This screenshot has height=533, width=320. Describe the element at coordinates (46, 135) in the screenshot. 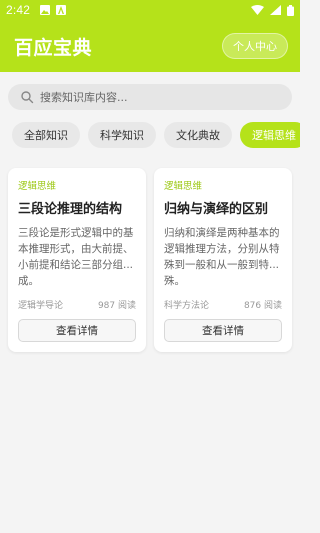

I see `tab-all: 全部知识` at that location.